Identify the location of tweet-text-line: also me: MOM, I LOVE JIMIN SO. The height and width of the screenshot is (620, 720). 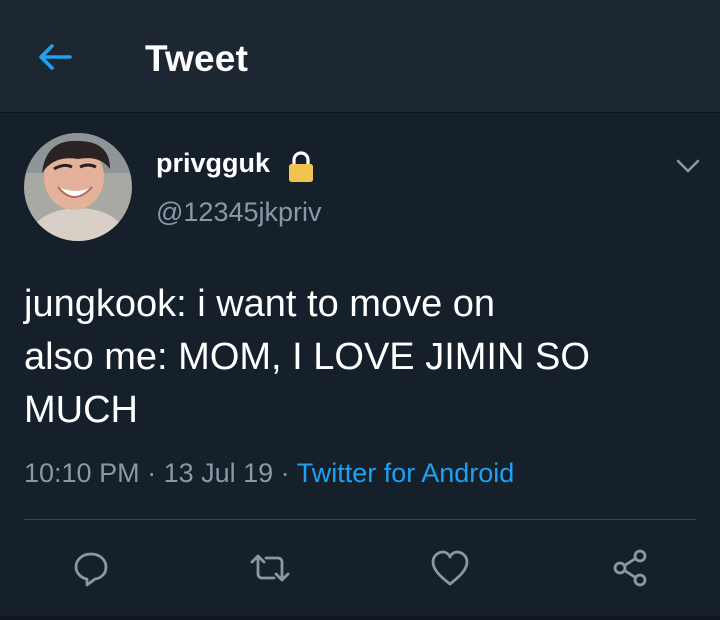
(307, 357).